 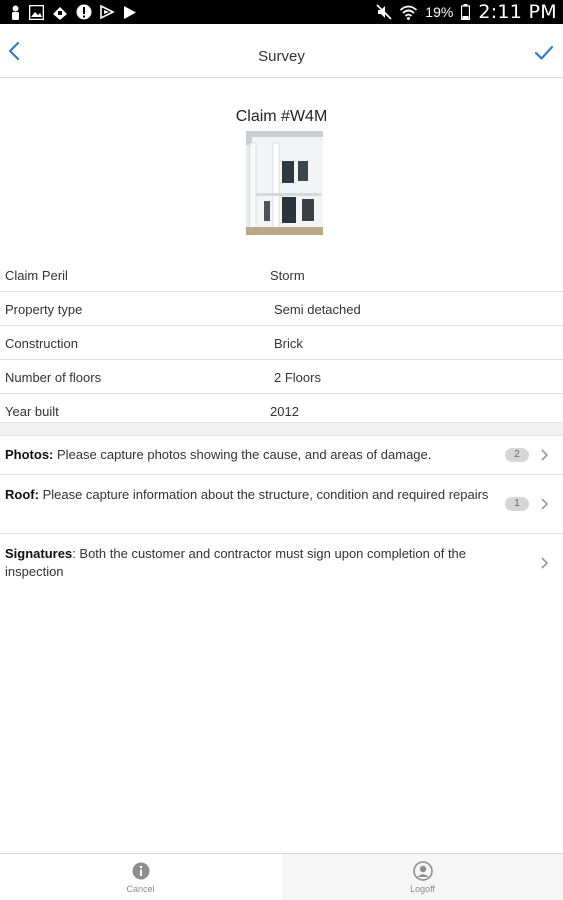 What do you see at coordinates (44, 309) in the screenshot?
I see `detail-label: Property type` at bounding box center [44, 309].